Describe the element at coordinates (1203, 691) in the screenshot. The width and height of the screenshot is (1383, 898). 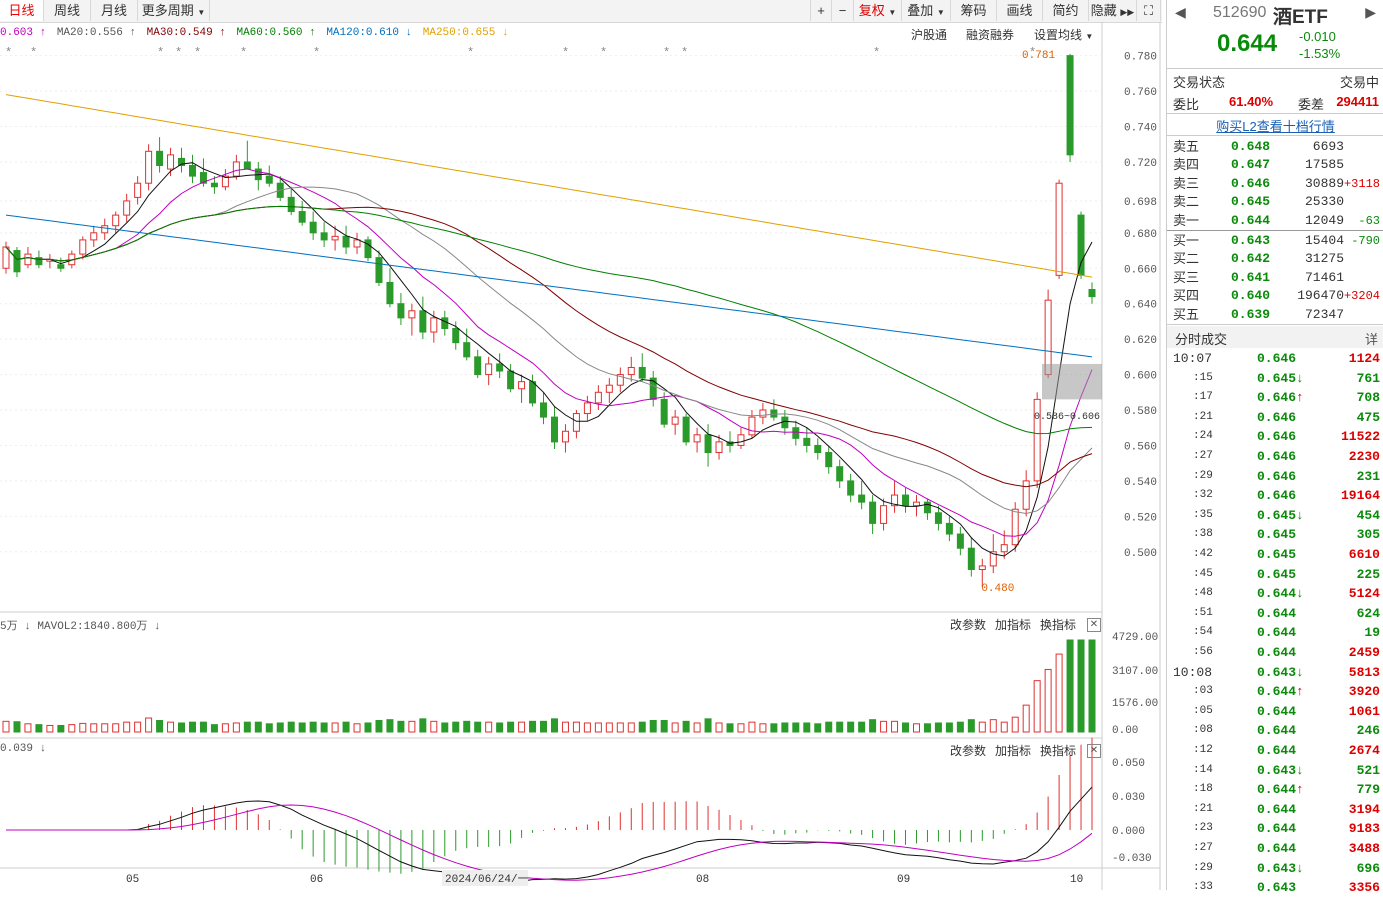
I see `tick-time: :03` at that location.